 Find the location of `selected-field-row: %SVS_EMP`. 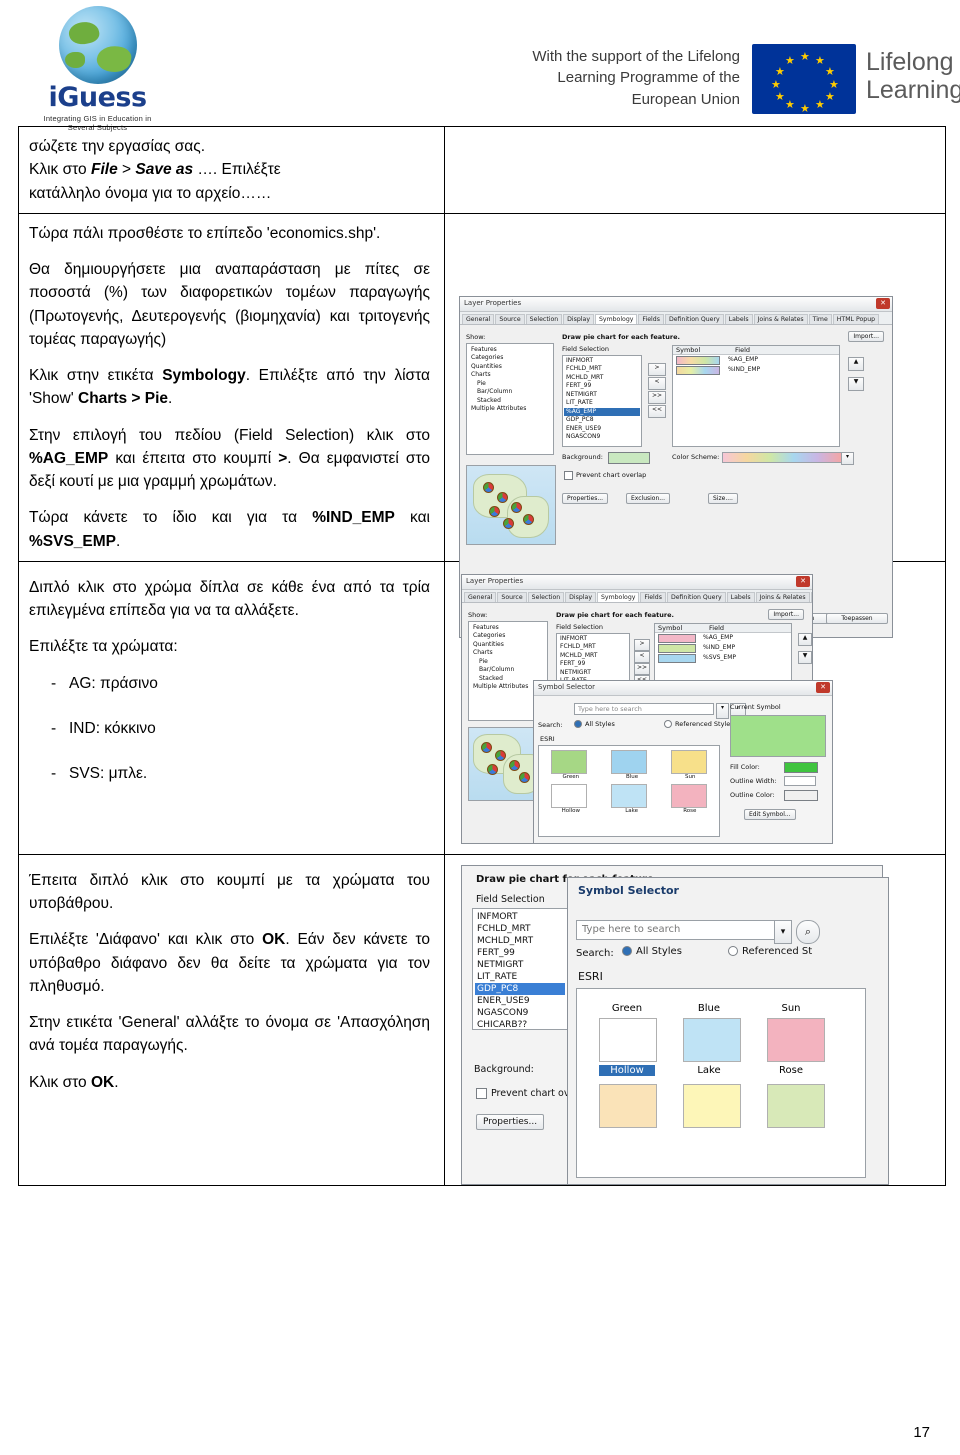

selected-field-row: %SVS_EMP is located at coordinates (719, 658).